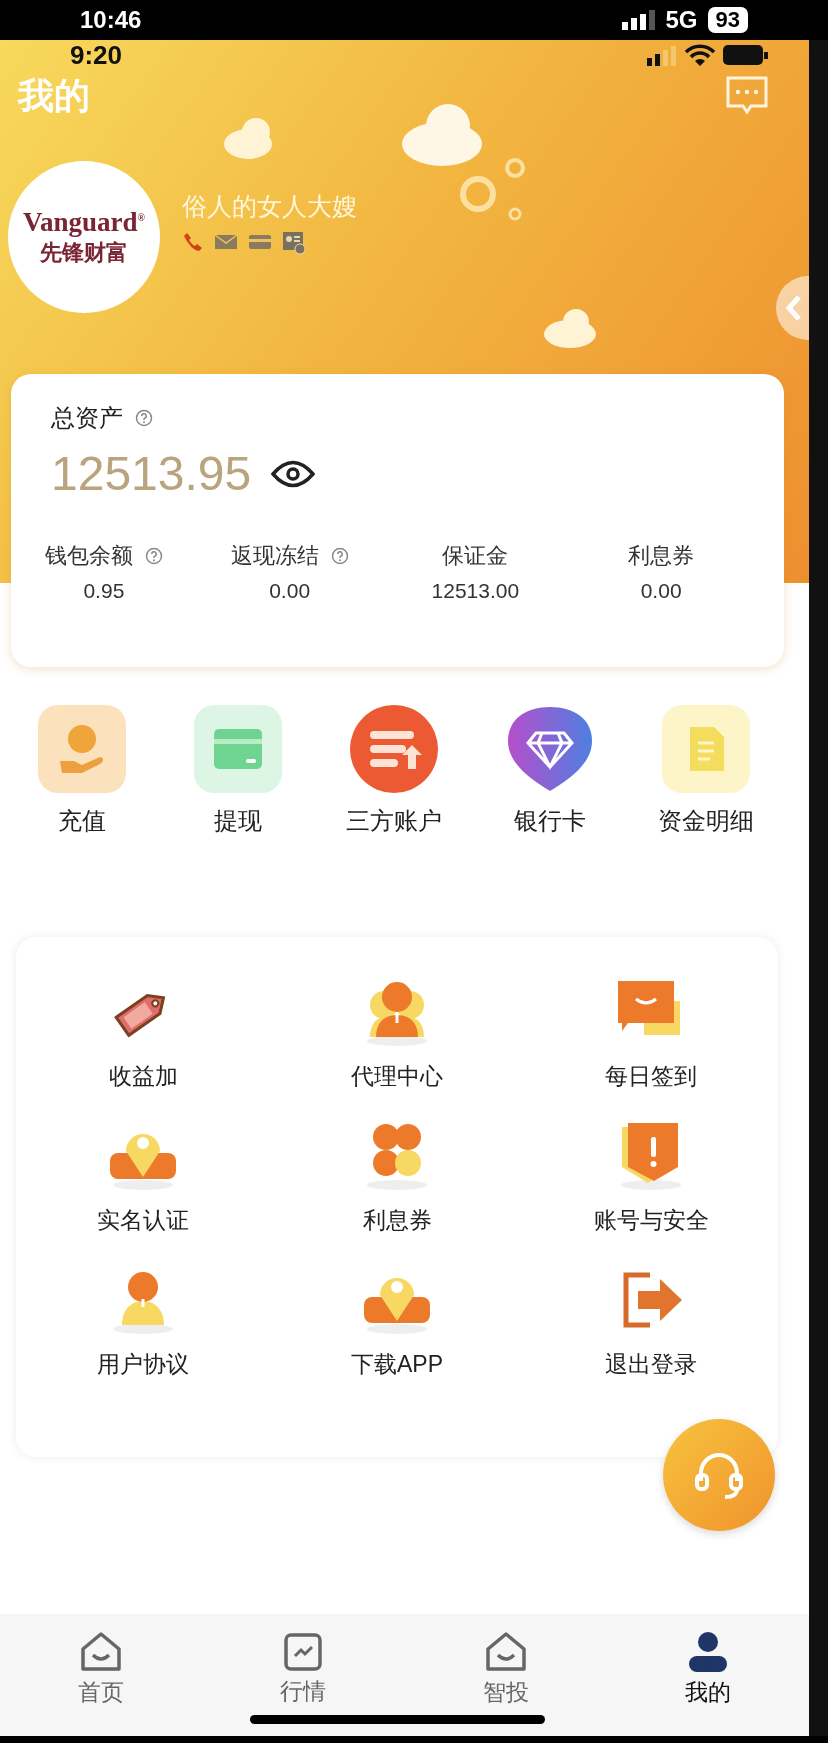  I want to click on service-label: 代理中心, so click(397, 1076).